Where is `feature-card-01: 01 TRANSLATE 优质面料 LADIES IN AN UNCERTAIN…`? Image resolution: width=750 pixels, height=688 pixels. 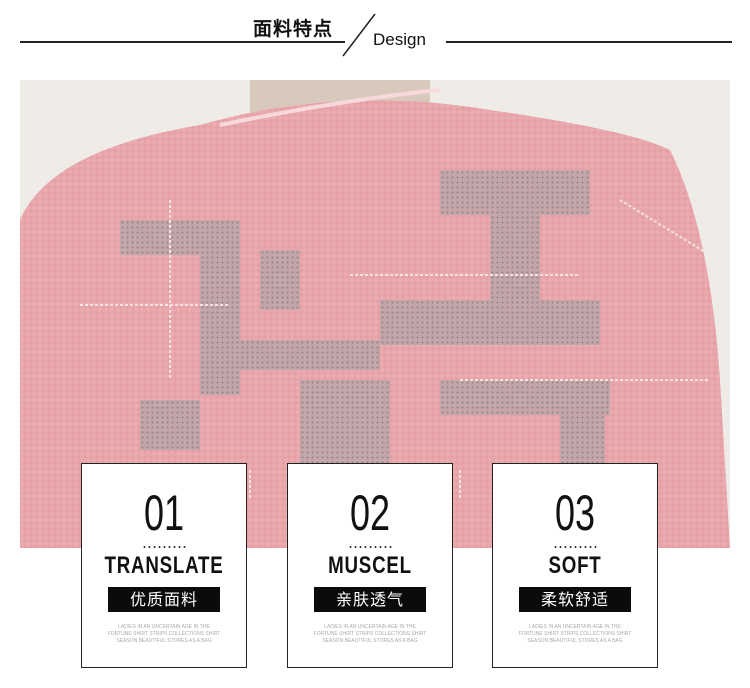
feature-card-01: 01 TRANSLATE 优质面料 LADIES IN AN UNCERTAIN… is located at coordinates (164, 565).